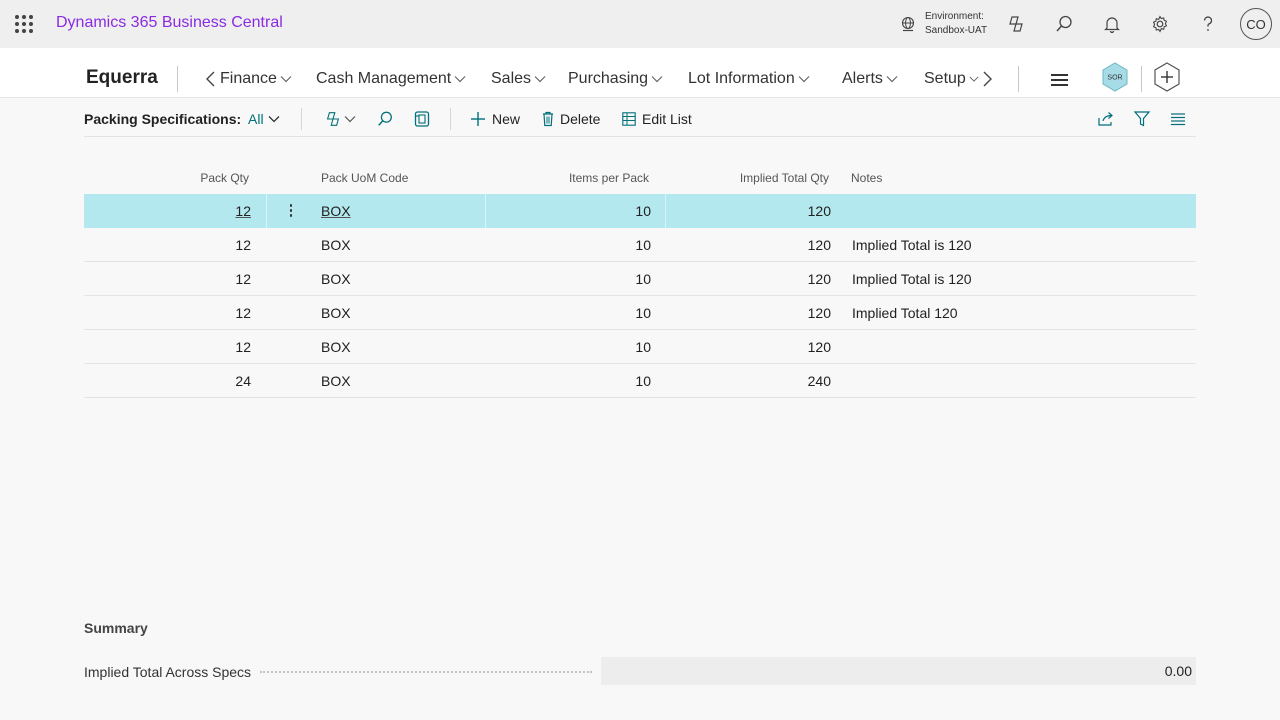  I want to click on filter-icon, so click(1142, 119).